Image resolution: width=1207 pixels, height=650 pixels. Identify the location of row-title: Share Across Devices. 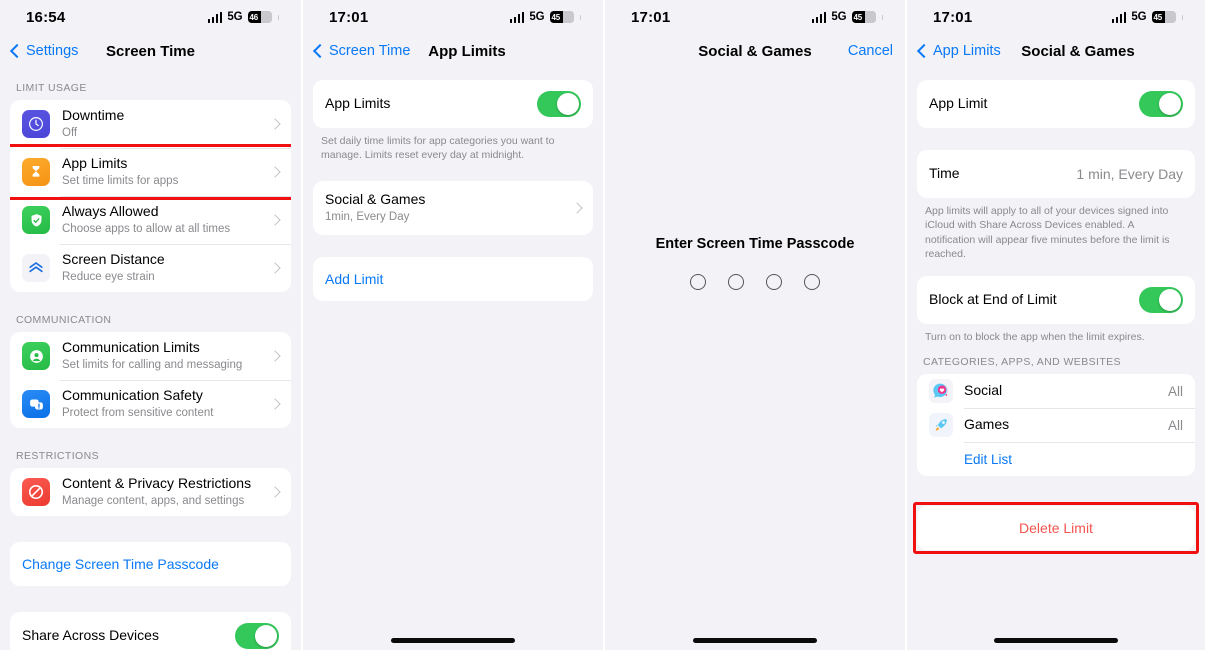
(90, 635).